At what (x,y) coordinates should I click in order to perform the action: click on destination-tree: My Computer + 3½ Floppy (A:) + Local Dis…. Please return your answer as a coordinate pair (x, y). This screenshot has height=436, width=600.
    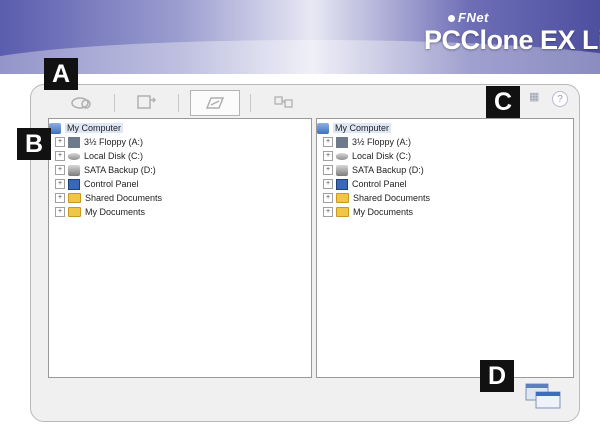
    Looking at the image, I should click on (445, 169).